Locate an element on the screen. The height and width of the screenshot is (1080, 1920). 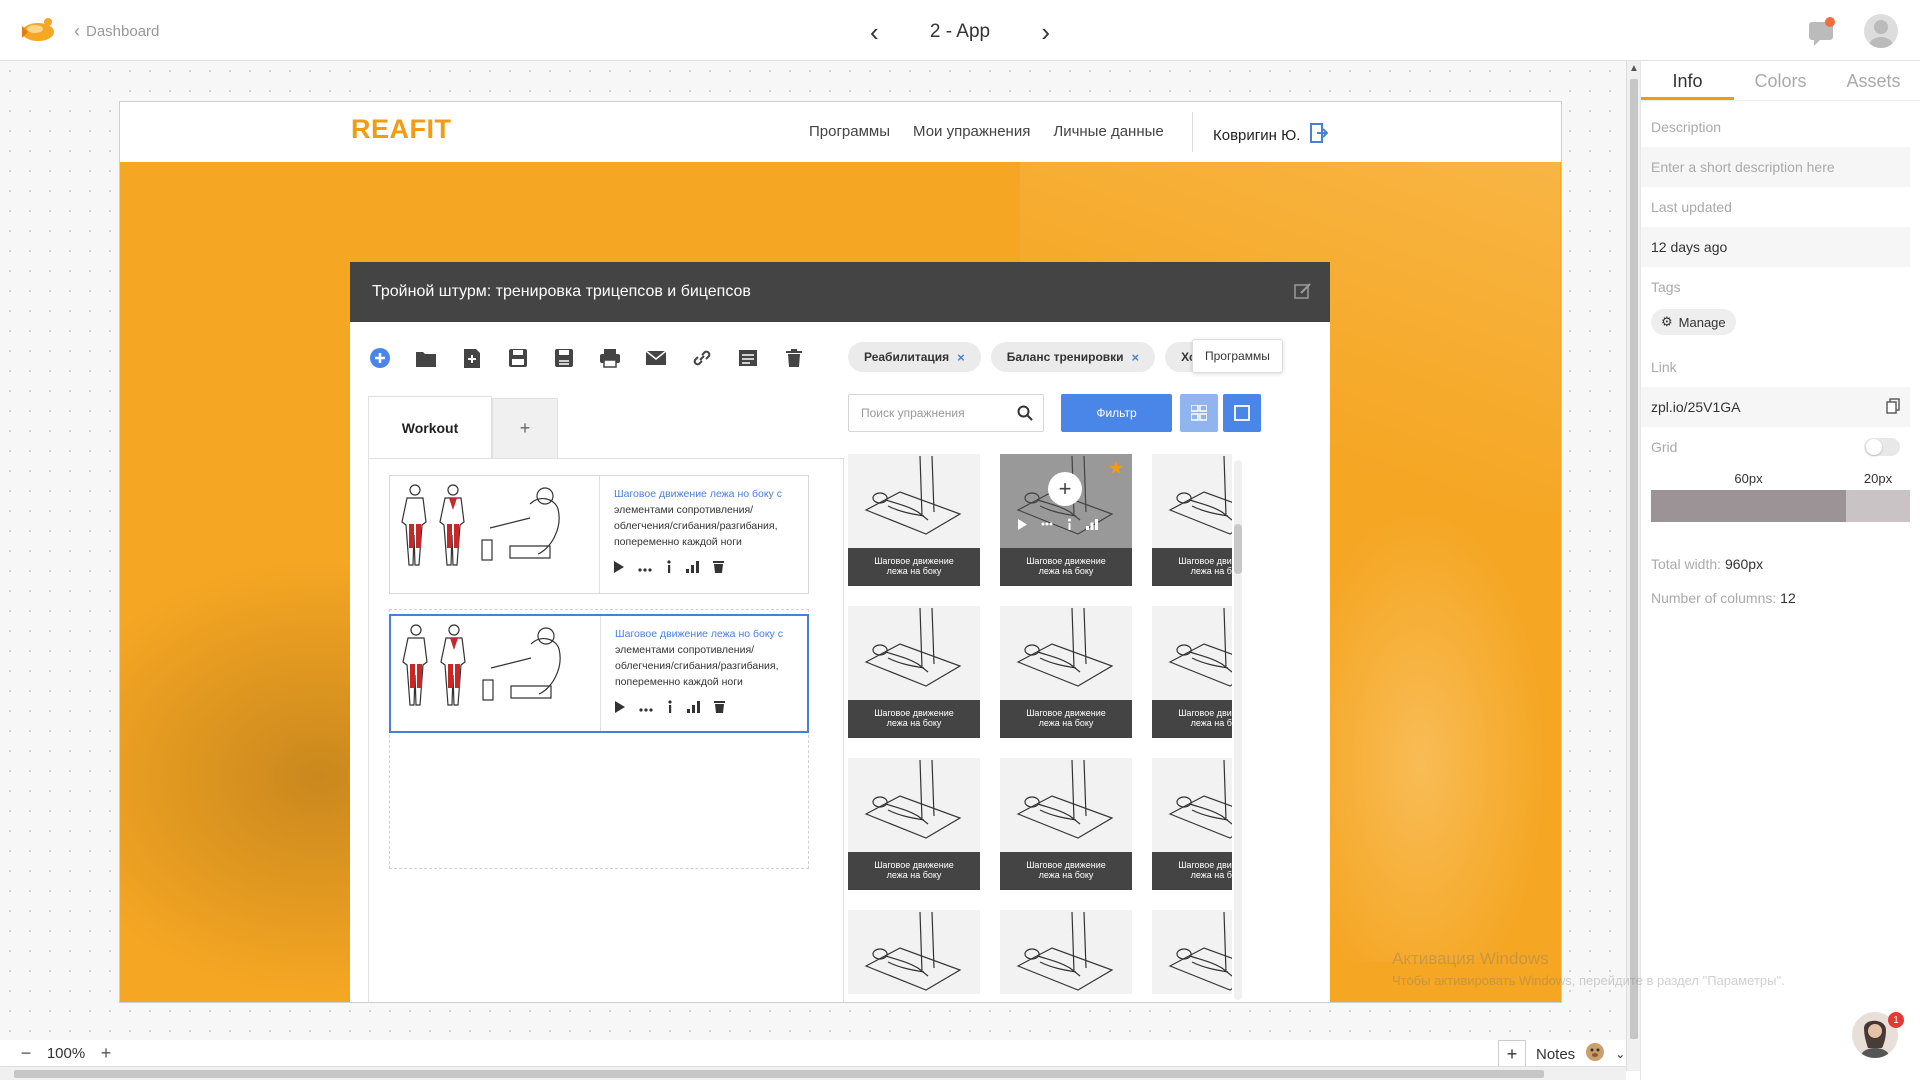
canvas-vertical-scrollbar: ▲ is located at coordinates (1633, 566).